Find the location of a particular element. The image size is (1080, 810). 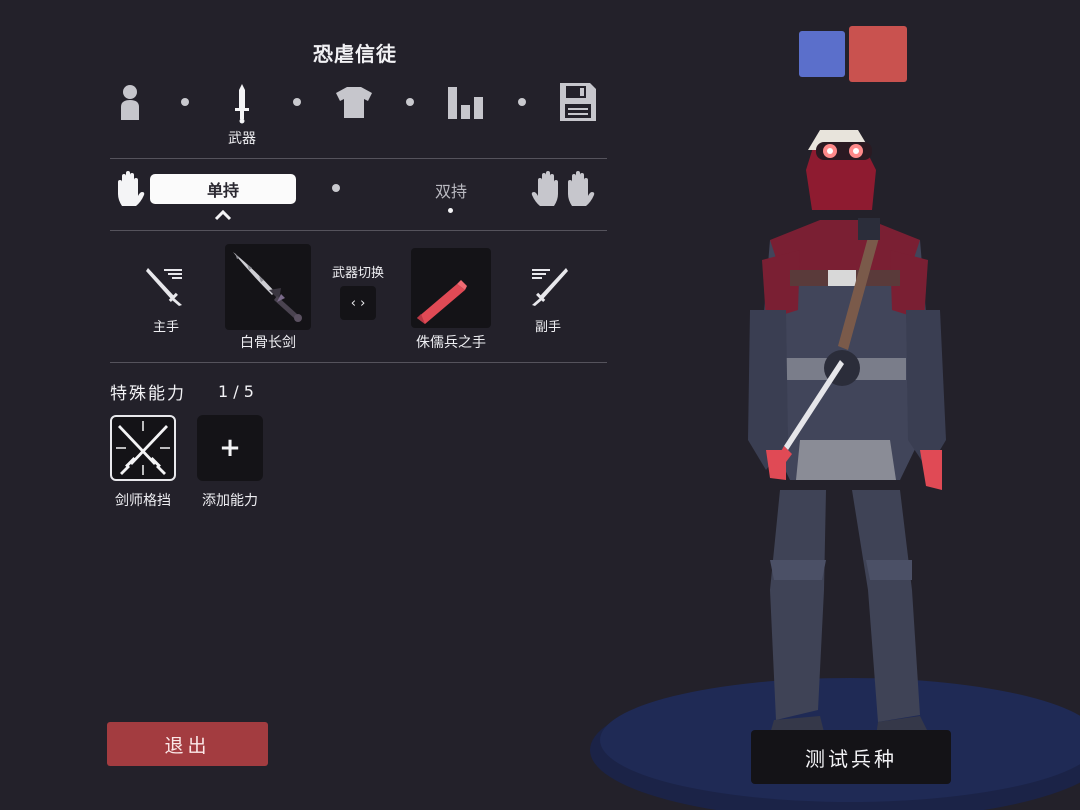

step-weapons is located at coordinates (242, 103).